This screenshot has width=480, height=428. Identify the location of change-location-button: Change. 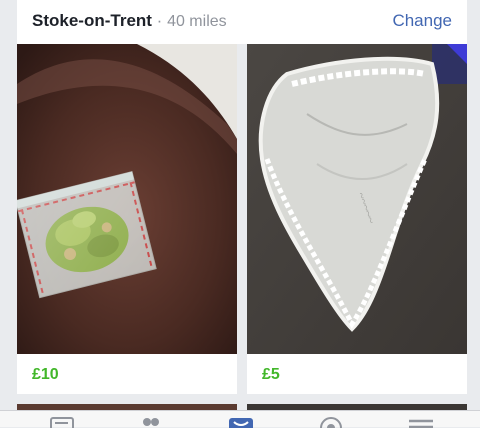
(422, 21).